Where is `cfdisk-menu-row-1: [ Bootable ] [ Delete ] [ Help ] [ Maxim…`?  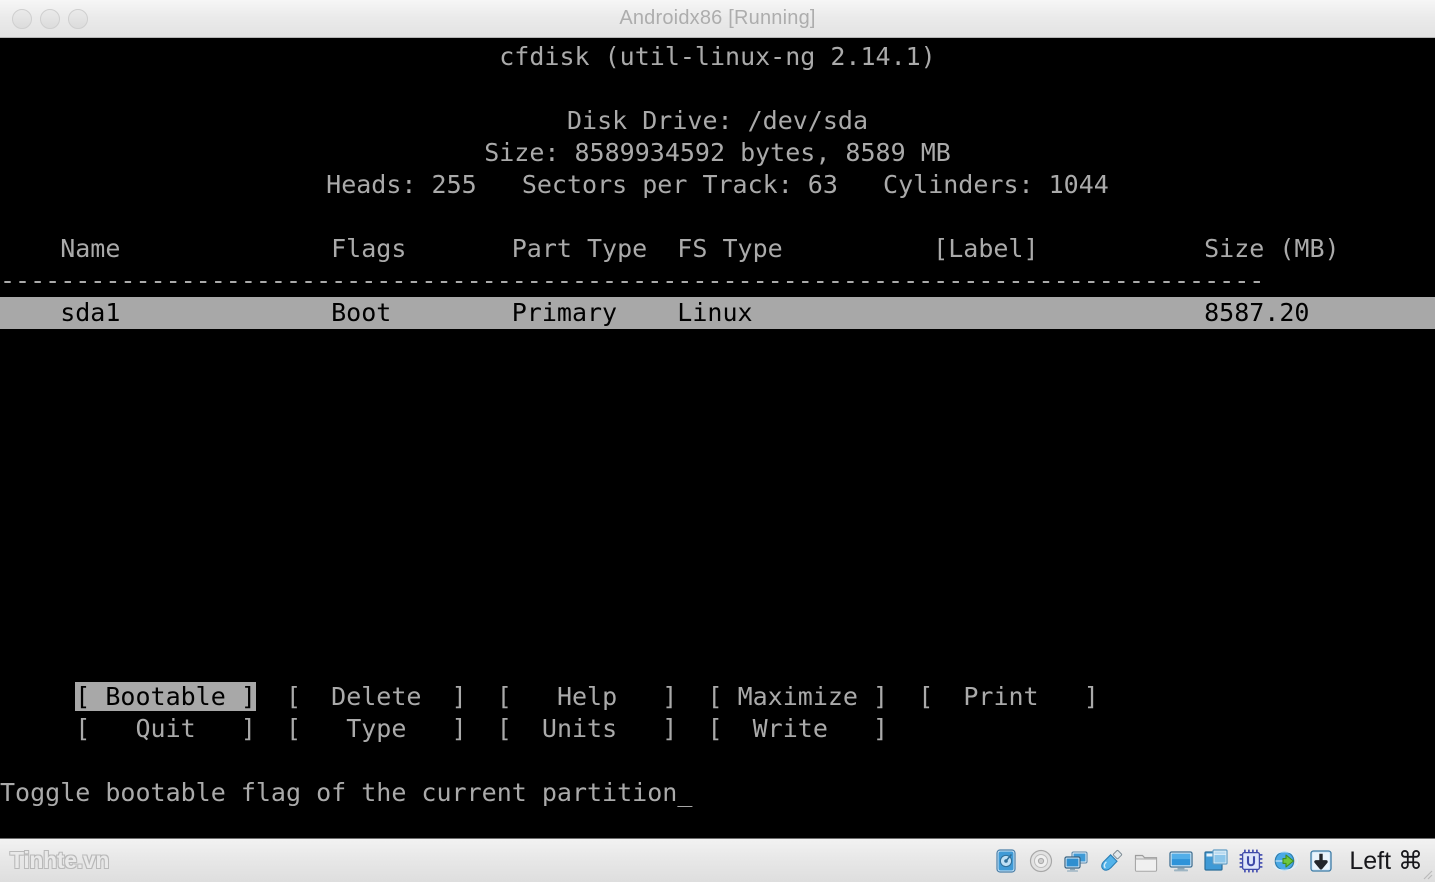
cfdisk-menu-row-1: [ Bootable ] [ Delete ] [ Help ] [ Maxim… is located at coordinates (717, 697).